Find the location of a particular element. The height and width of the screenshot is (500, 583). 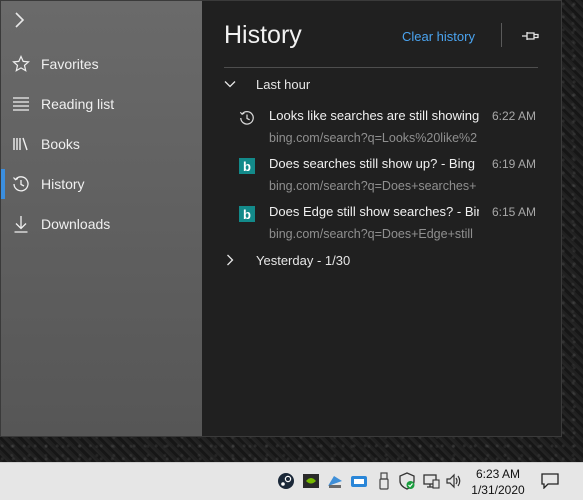

chevron-down-icon is located at coordinates (230, 84).